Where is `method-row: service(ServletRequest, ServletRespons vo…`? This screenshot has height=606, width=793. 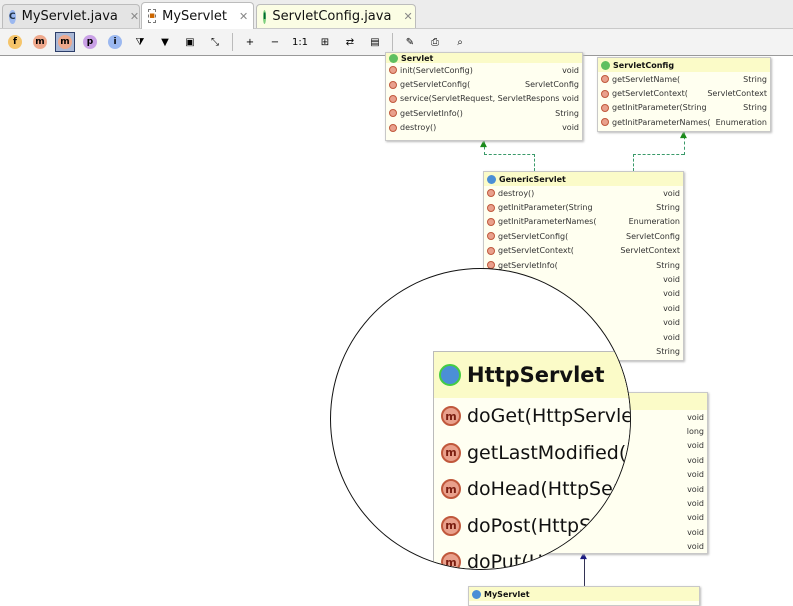 method-row: service(ServletRequest, ServletRespons vo… is located at coordinates (484, 99).